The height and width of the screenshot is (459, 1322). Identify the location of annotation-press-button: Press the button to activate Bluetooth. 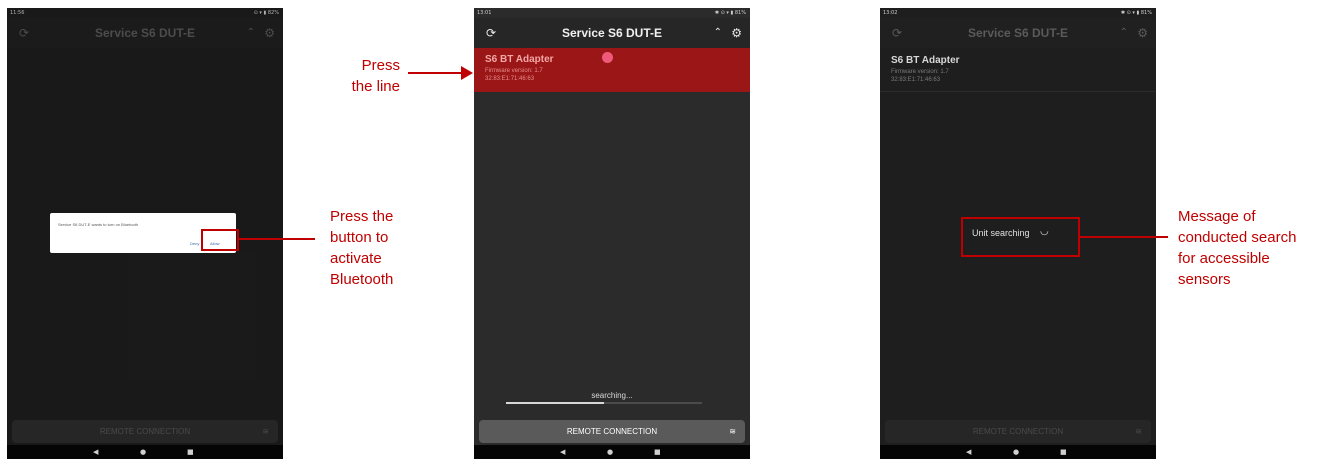
(361, 248).